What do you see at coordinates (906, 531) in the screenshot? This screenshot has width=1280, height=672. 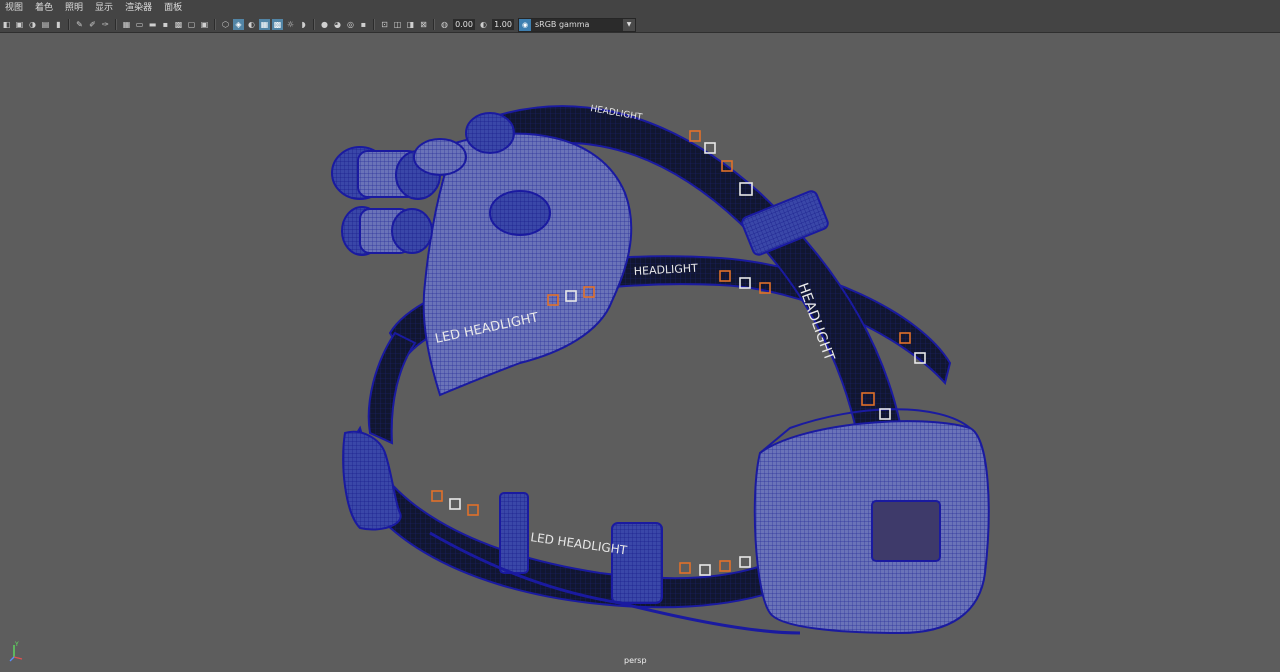 I see `battery-window` at bounding box center [906, 531].